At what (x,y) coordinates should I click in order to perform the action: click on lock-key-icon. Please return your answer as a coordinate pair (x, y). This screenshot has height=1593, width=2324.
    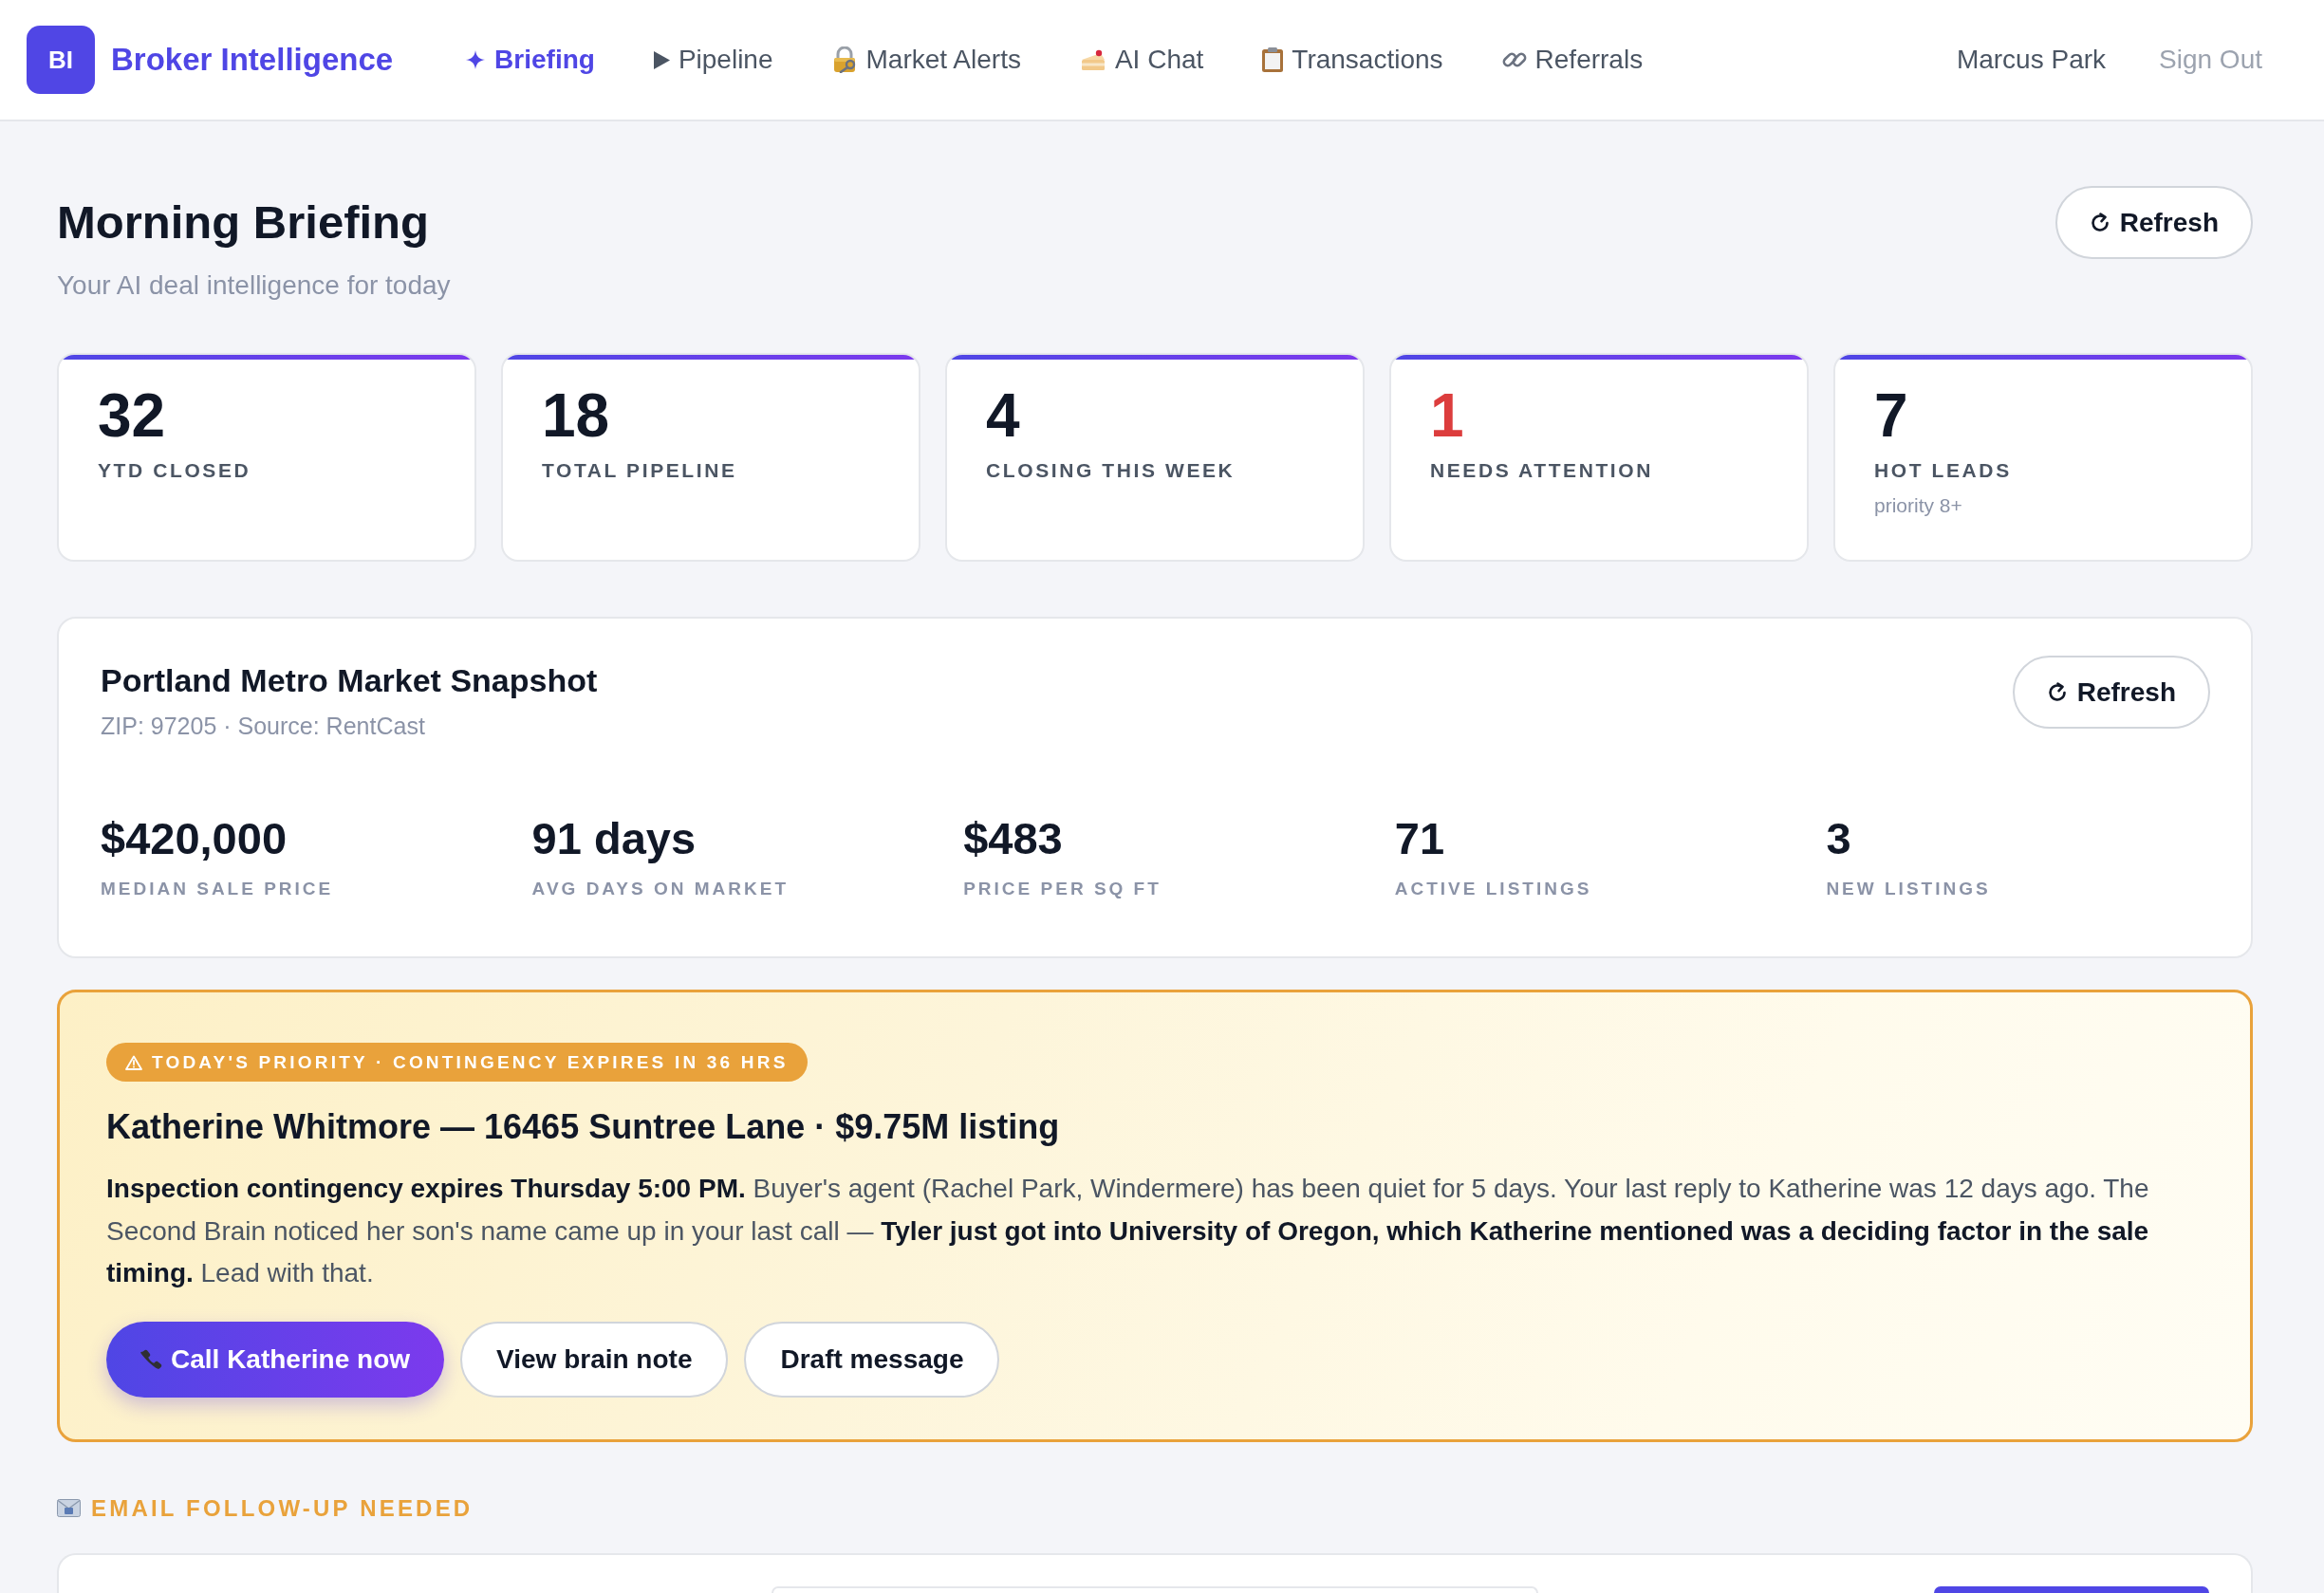
    Looking at the image, I should click on (845, 59).